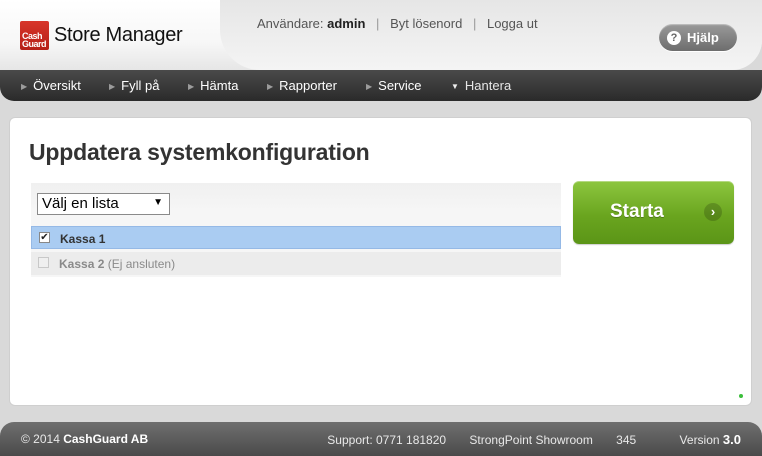  What do you see at coordinates (82, 264) in the screenshot?
I see `register-name: Kassa 2` at bounding box center [82, 264].